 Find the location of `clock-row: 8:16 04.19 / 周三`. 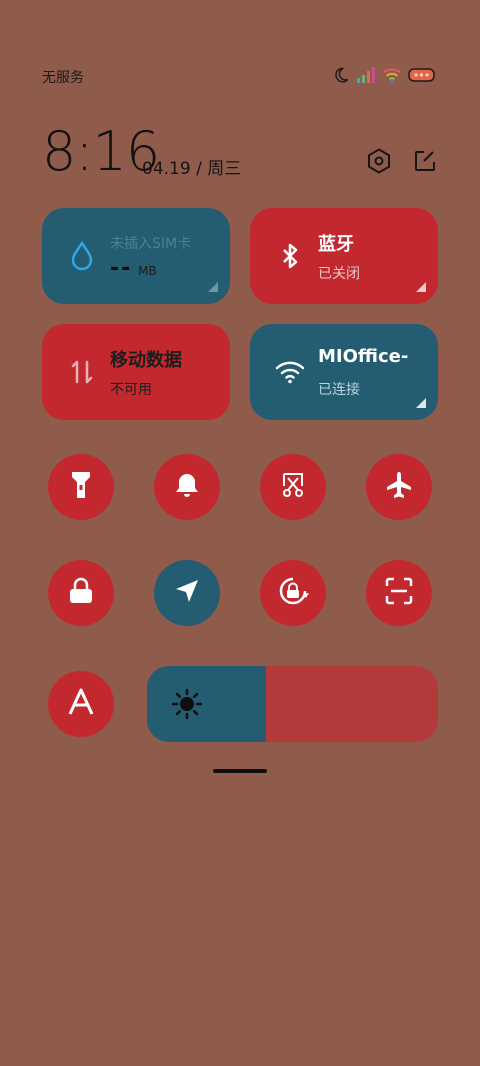

clock-row: 8:16 04.19 / 周三 is located at coordinates (240, 155).